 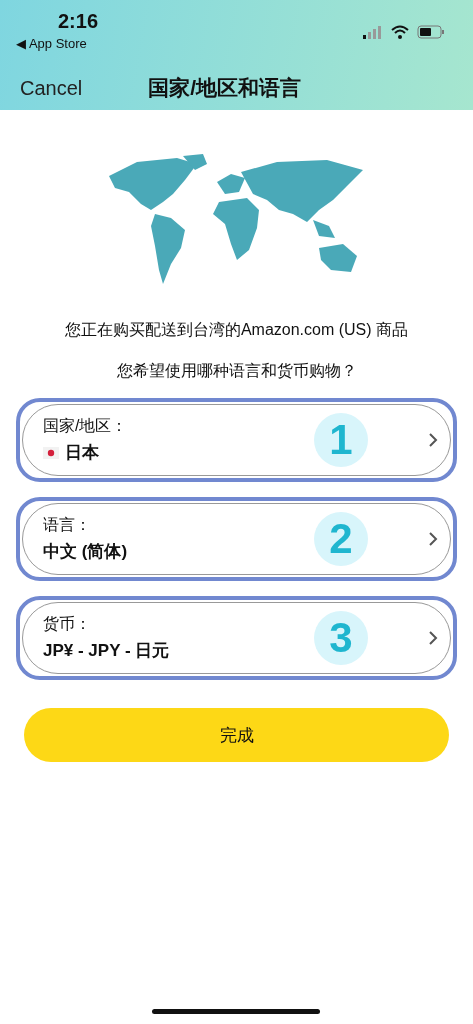 I want to click on setting-label: 国家/地区：, so click(x=86, y=426).